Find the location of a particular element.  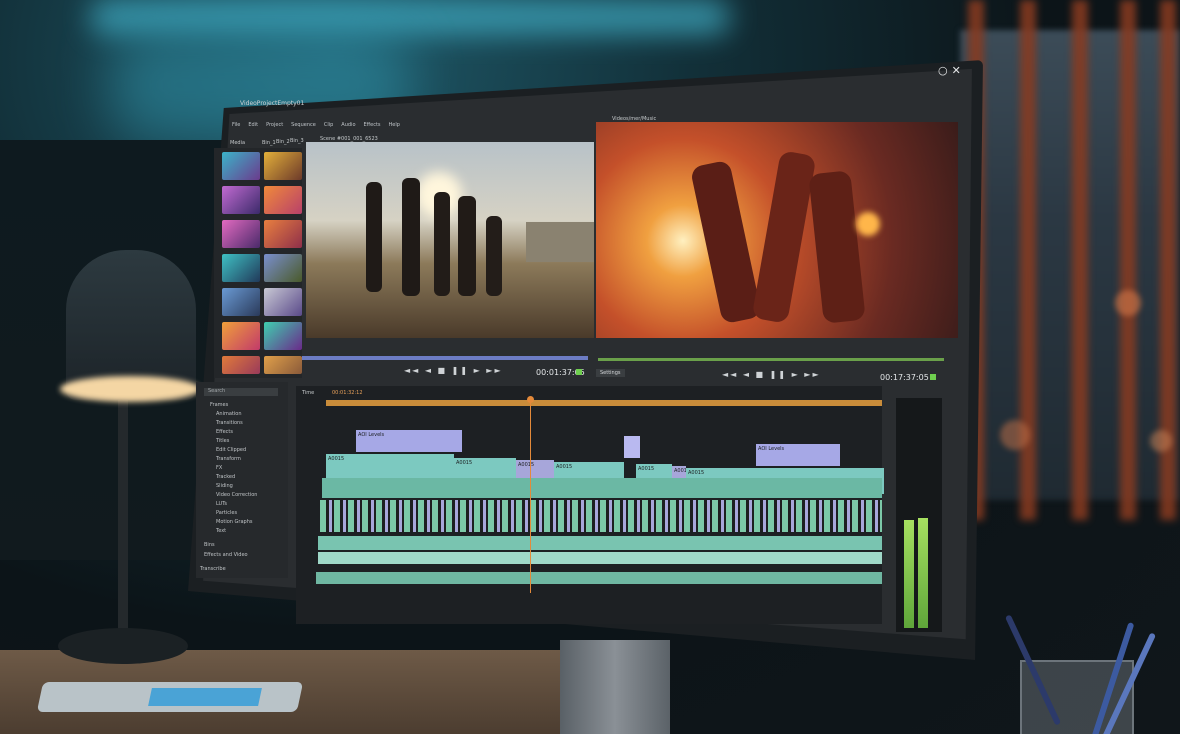

menu-item-sequence: Sequence is located at coordinates (303, 125).